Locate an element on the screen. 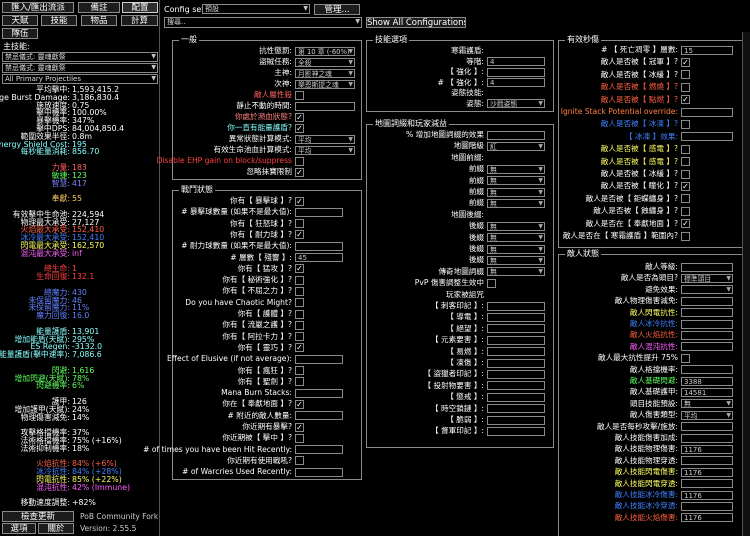 The width and height of the screenshot is (750, 536). import-export-button: 匯入/匯出流派 is located at coordinates (38, 7).